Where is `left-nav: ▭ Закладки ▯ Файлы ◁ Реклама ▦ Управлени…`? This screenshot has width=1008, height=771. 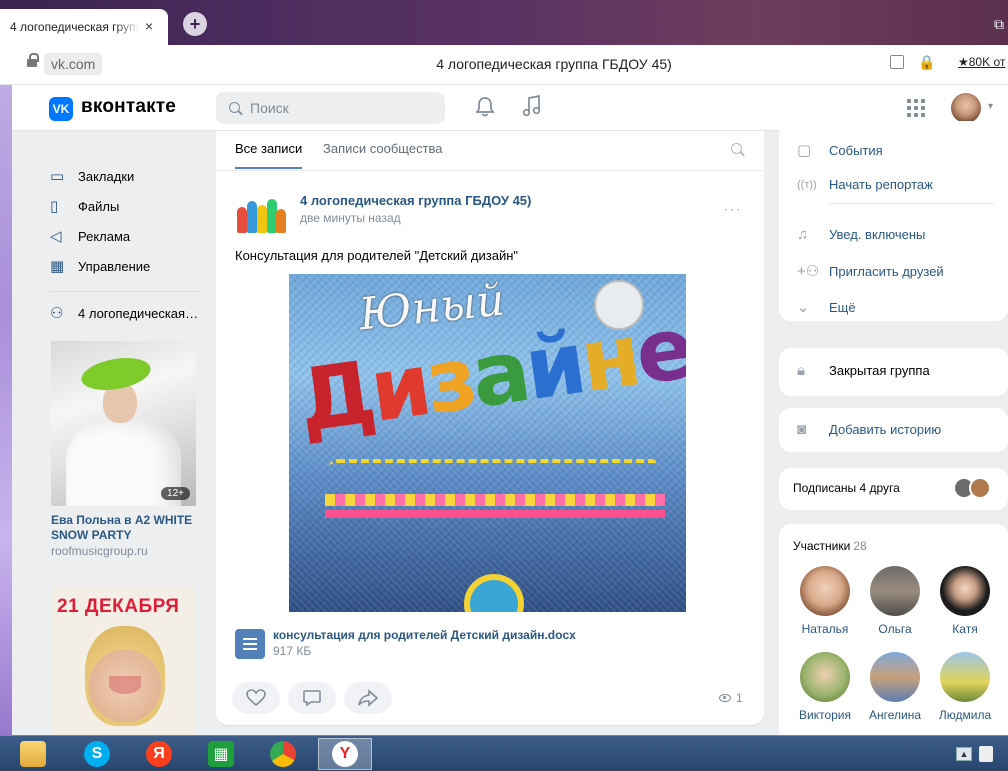
left-nav: ▭ Закладки ▯ Файлы ◁ Реклама ▦ Управлени… is located at coordinates (130, 244).